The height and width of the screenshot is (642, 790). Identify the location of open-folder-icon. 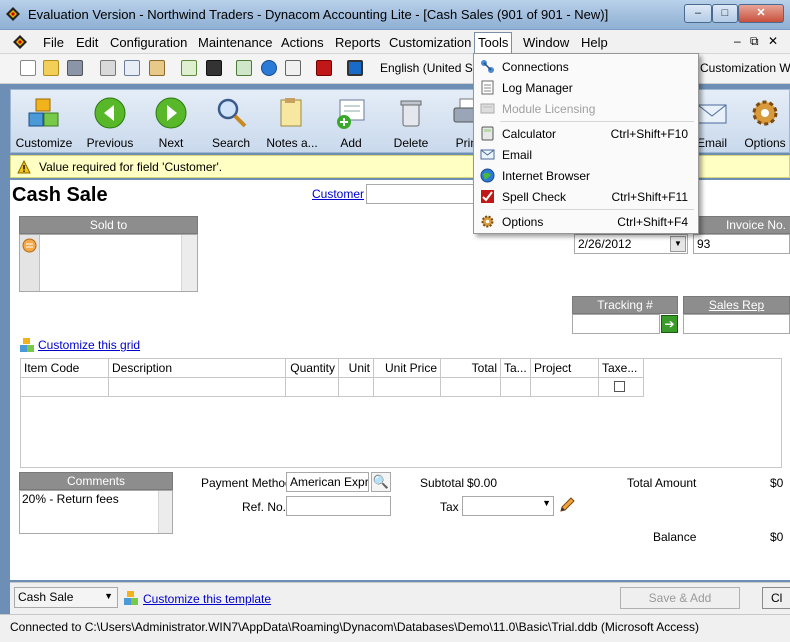
(51, 68).